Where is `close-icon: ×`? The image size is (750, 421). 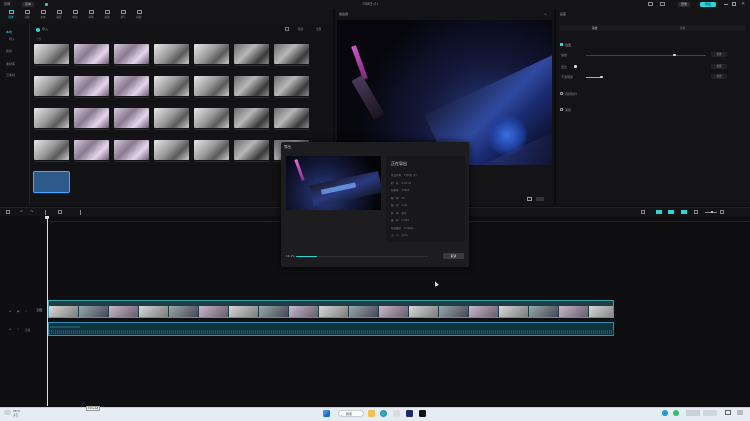
close-icon: × is located at coordinates (743, 4).